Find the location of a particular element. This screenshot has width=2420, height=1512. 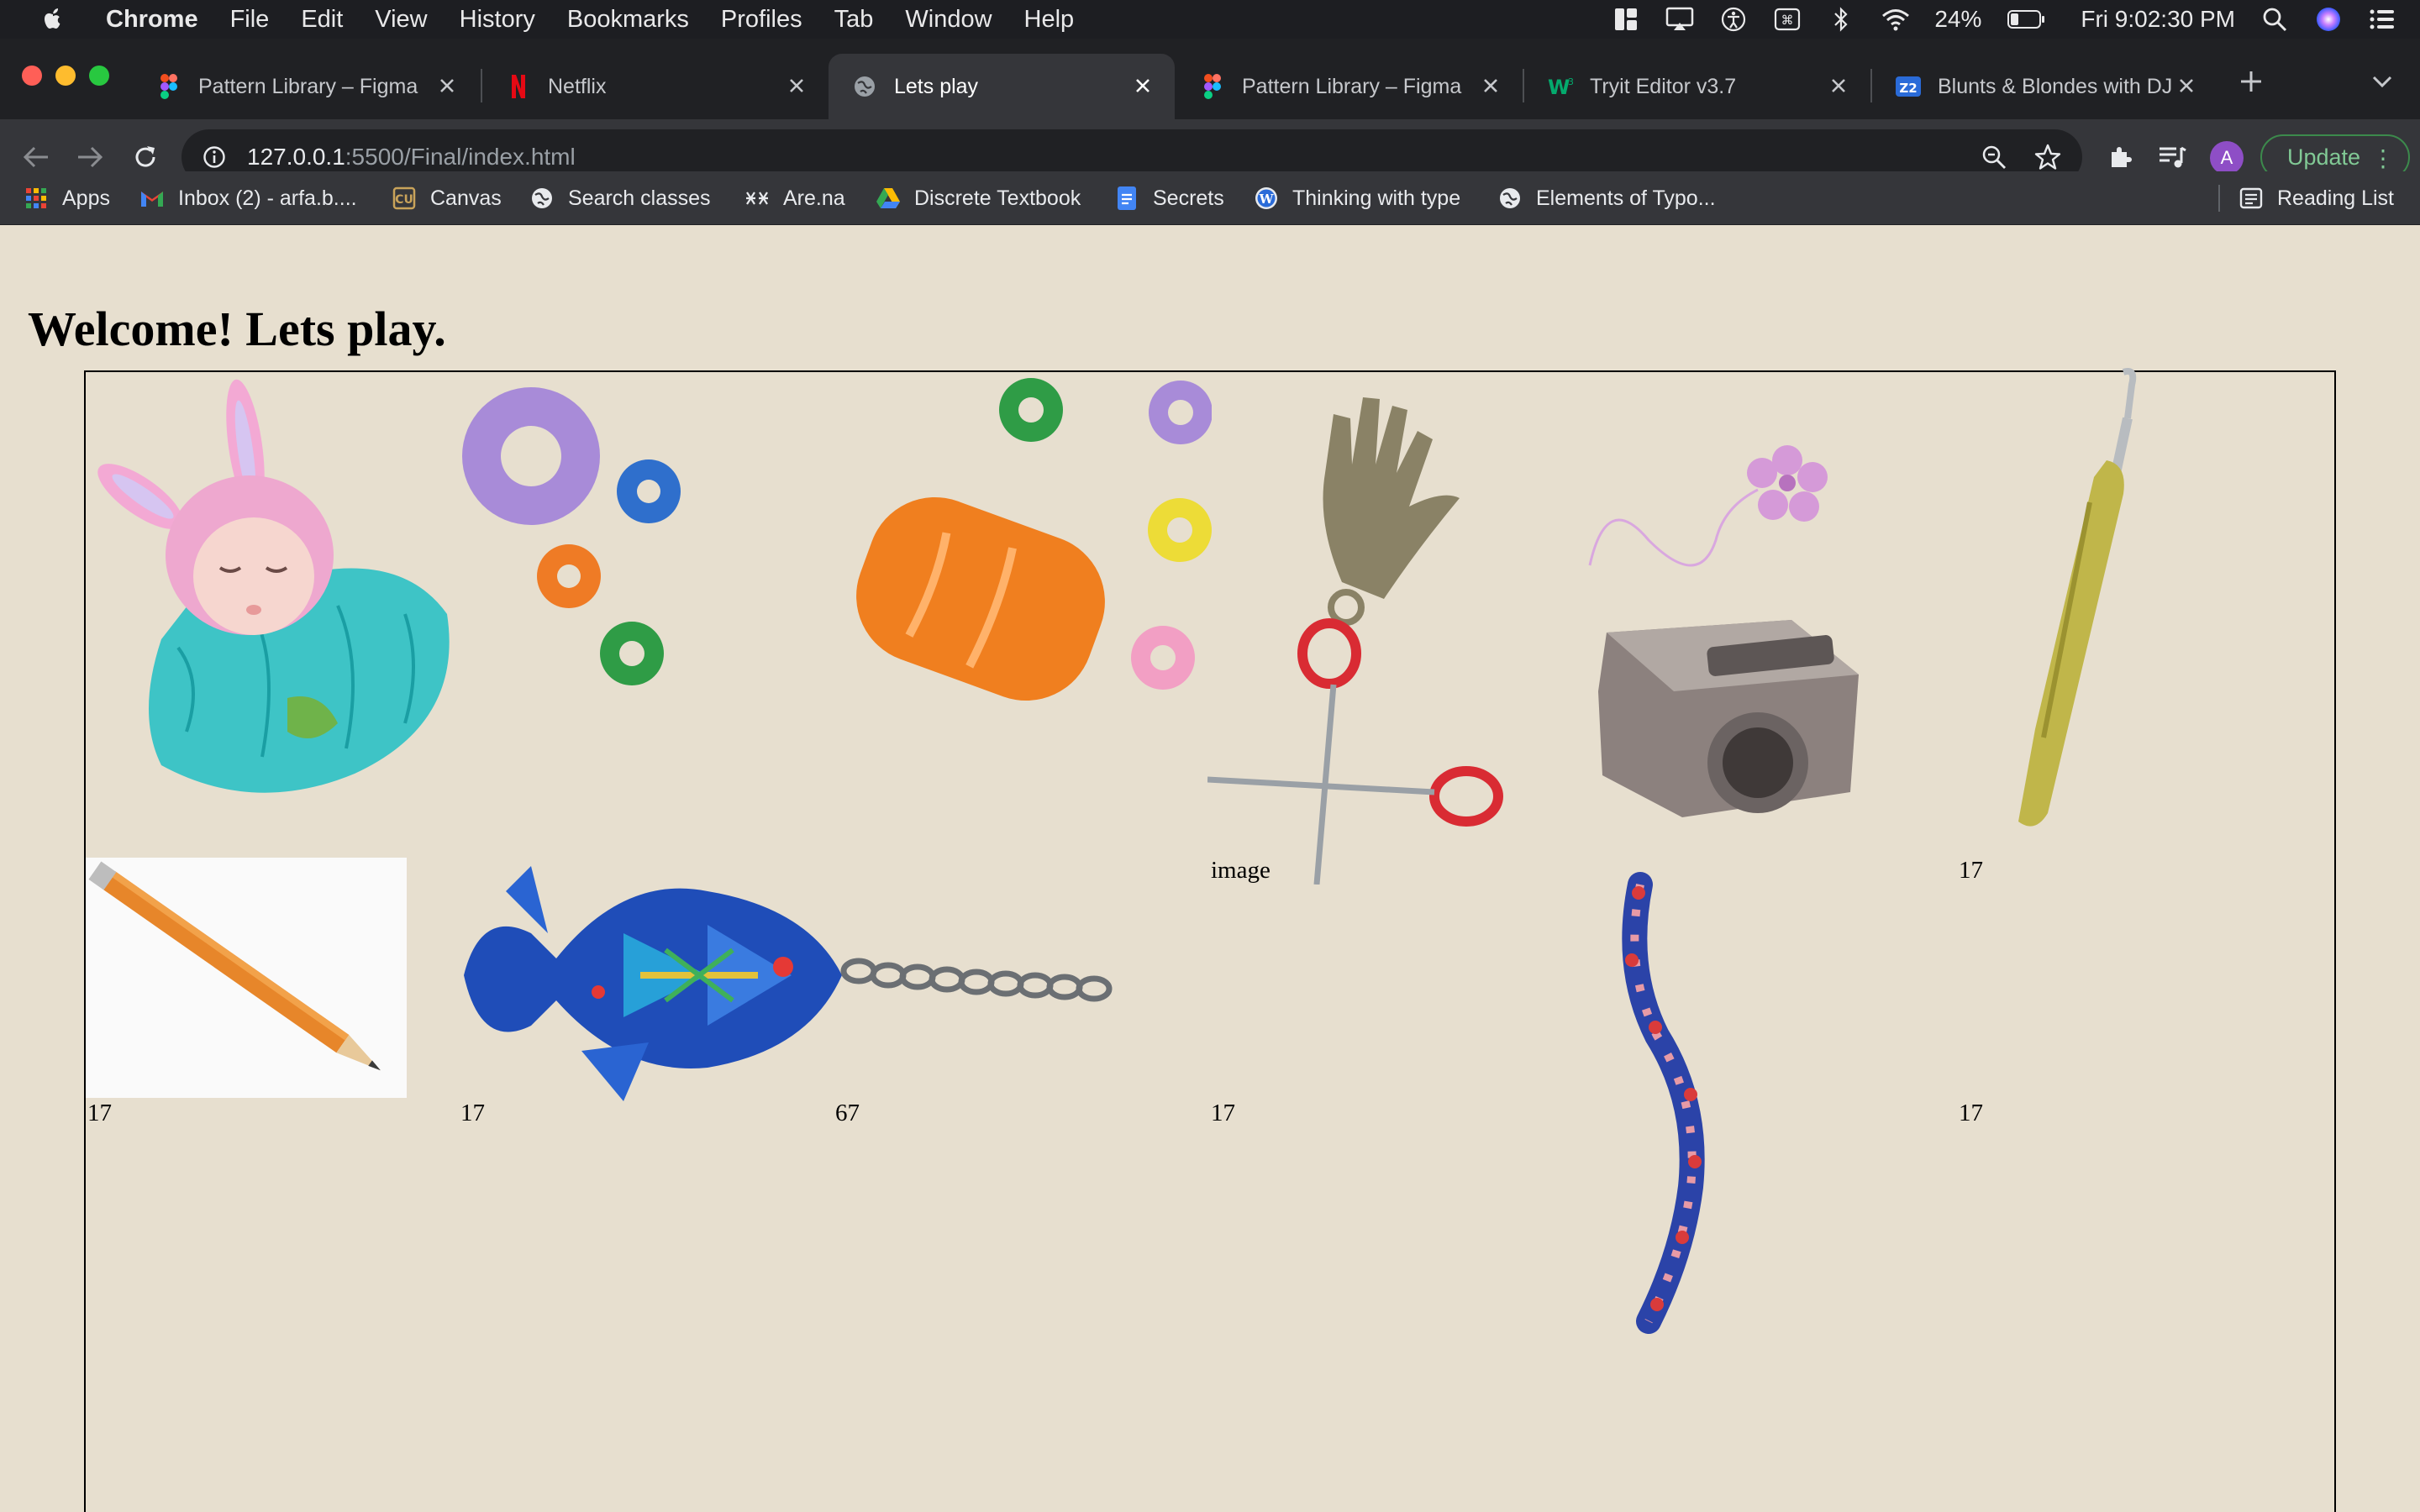

airplay-icon is located at coordinates (1680, 19).